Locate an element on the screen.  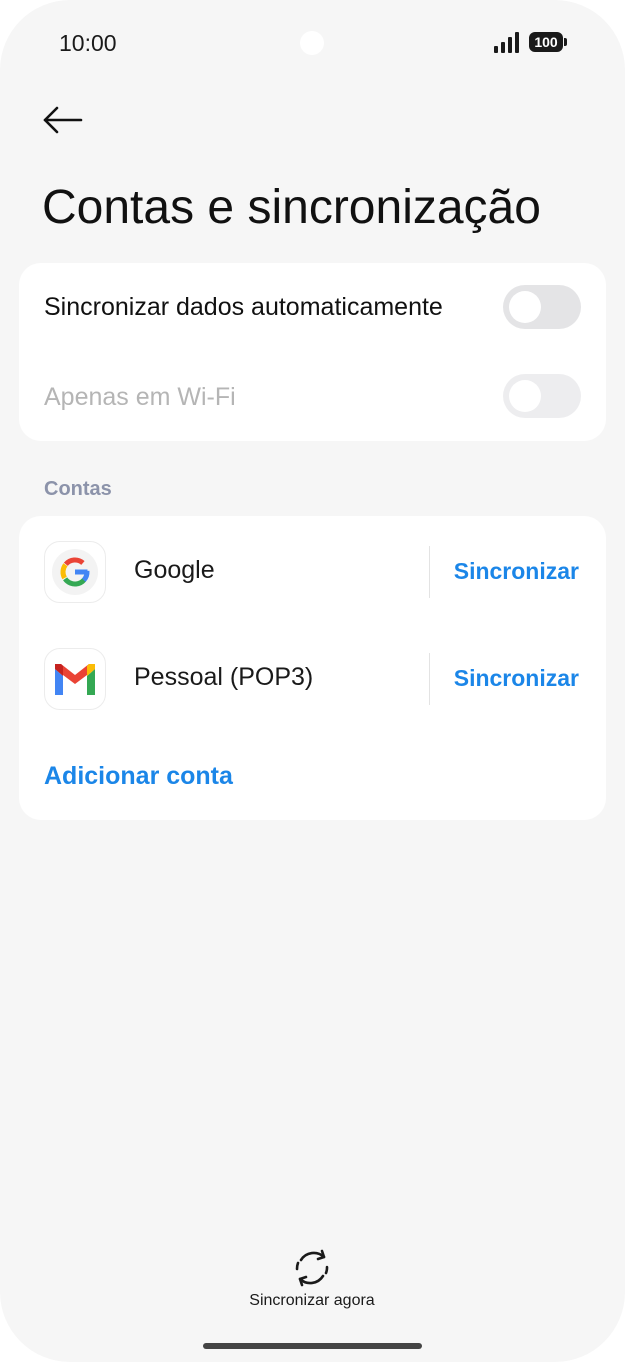
gmail-logo is located at coordinates (75, 679).